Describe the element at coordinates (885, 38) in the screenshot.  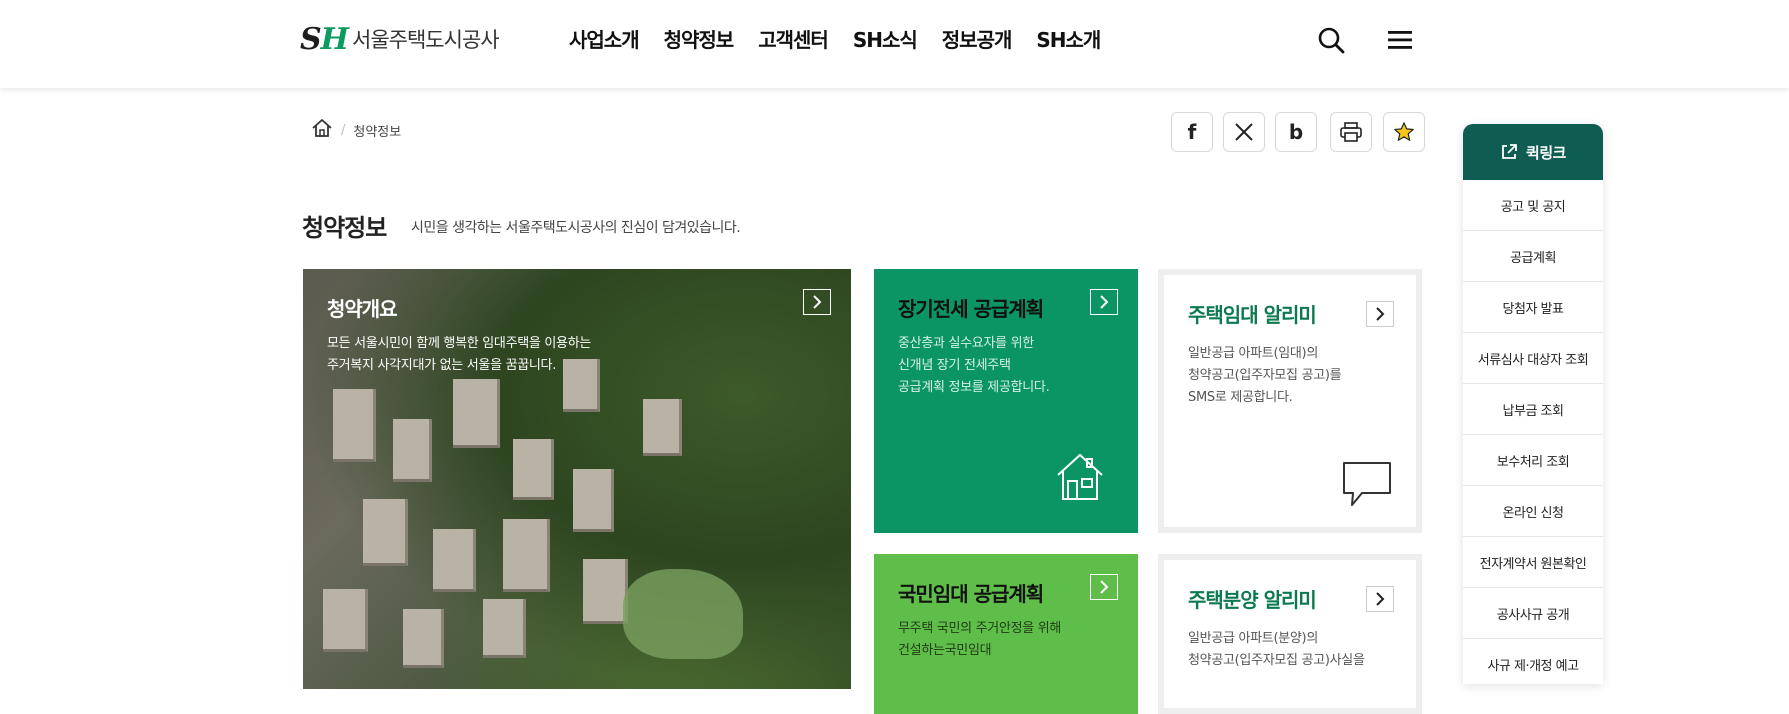
I see `nav-sh-news: SH소식` at that location.